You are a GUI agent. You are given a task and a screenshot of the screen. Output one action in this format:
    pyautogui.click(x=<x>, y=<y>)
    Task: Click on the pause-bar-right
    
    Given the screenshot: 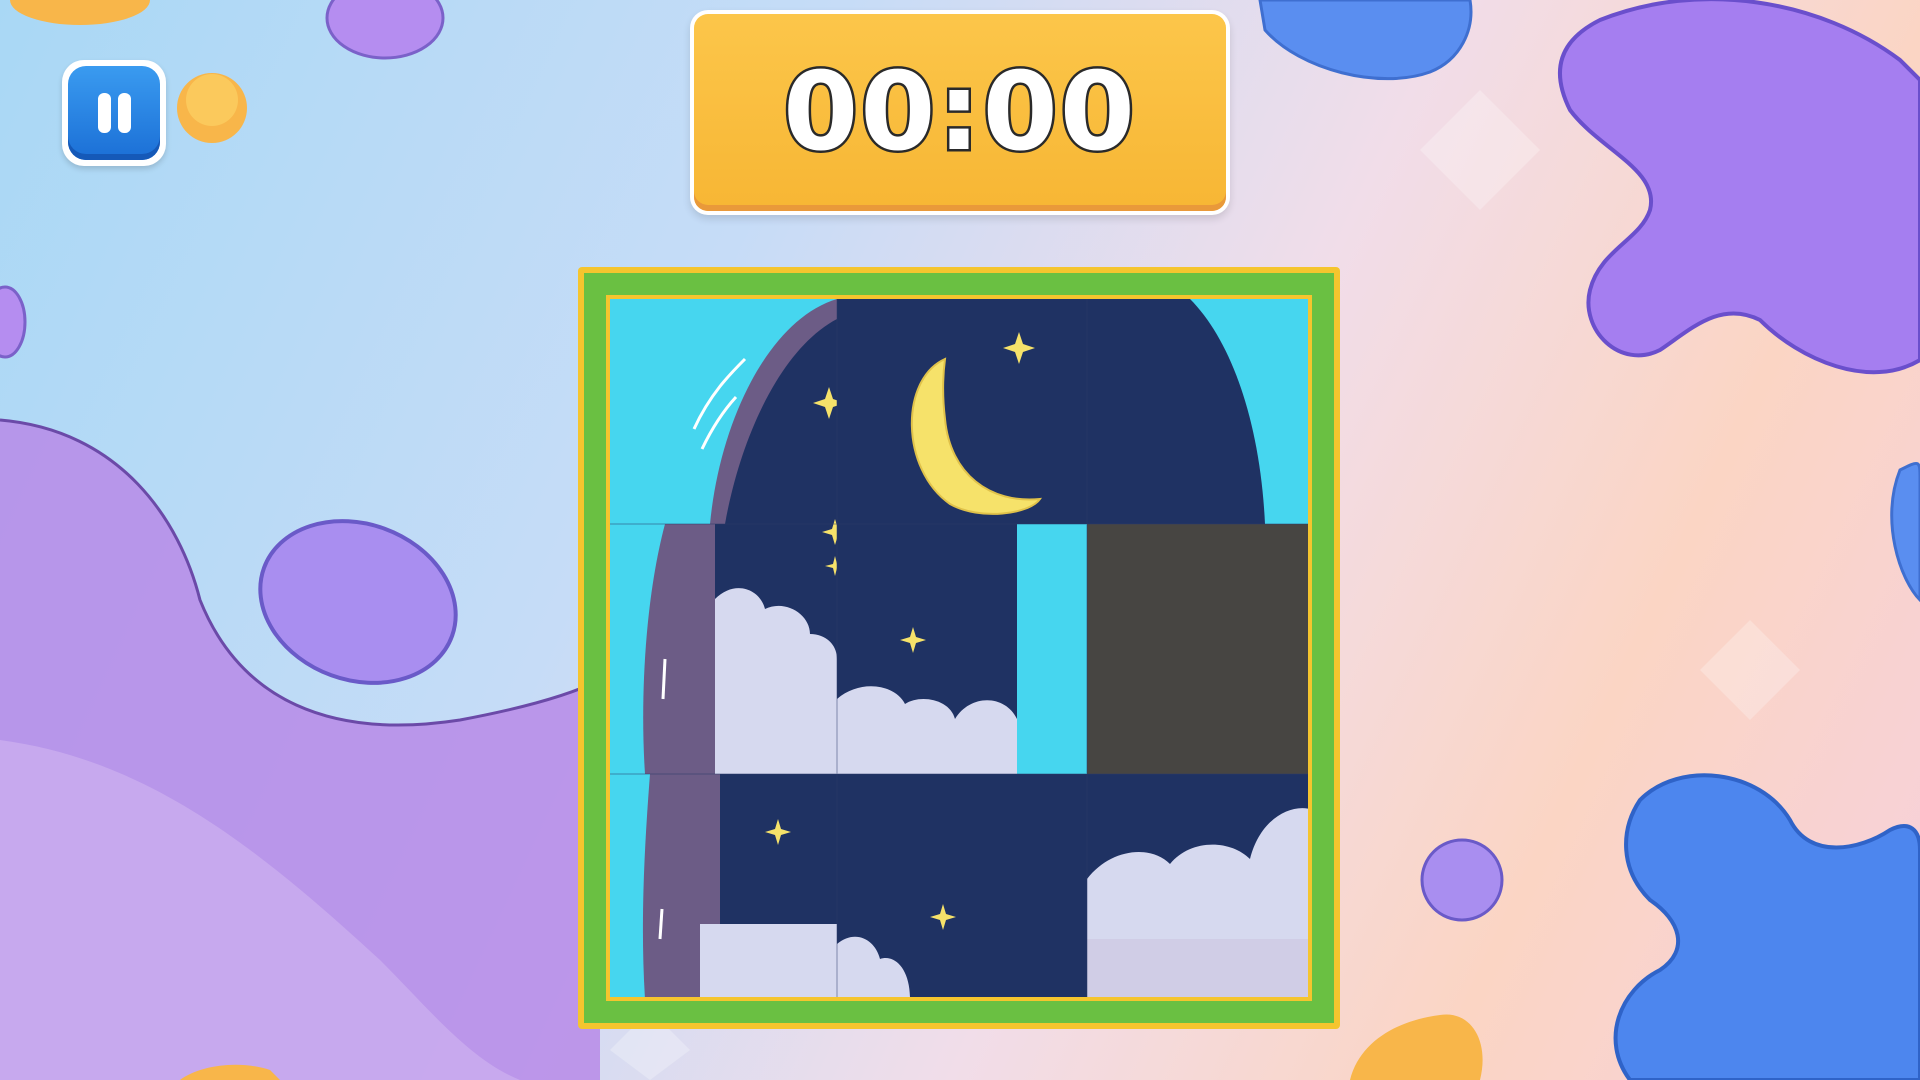 What is the action you would take?
    pyautogui.click(x=124, y=113)
    